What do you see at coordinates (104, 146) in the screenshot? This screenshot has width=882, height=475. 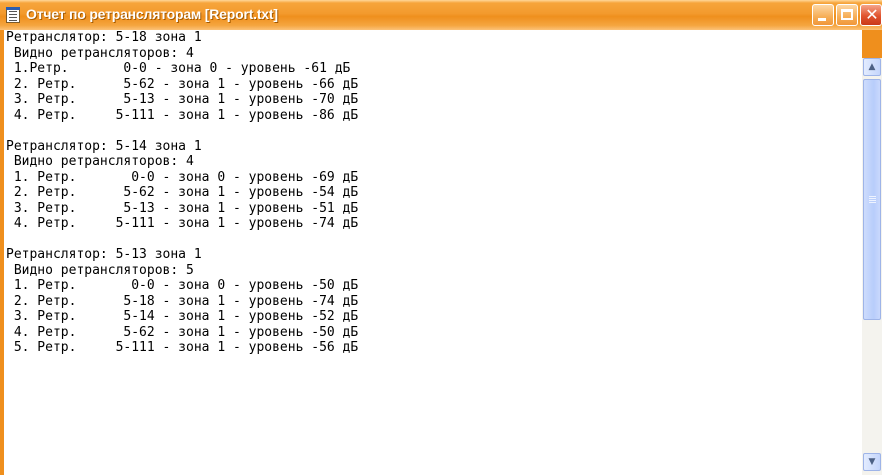 I see `report-line: Ретранслятор: 5-14 зона 1` at bounding box center [104, 146].